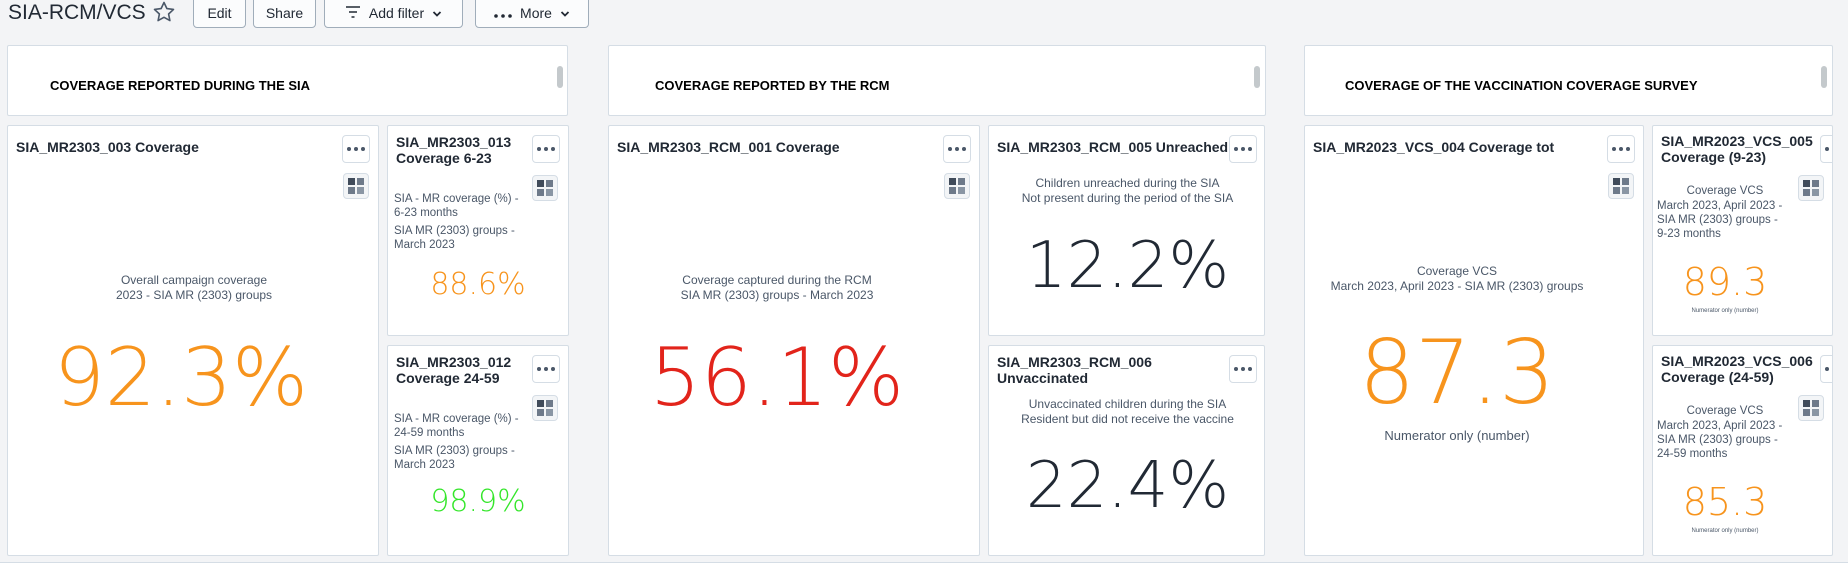  I want to click on single-value: 22.4%, so click(1127, 486).